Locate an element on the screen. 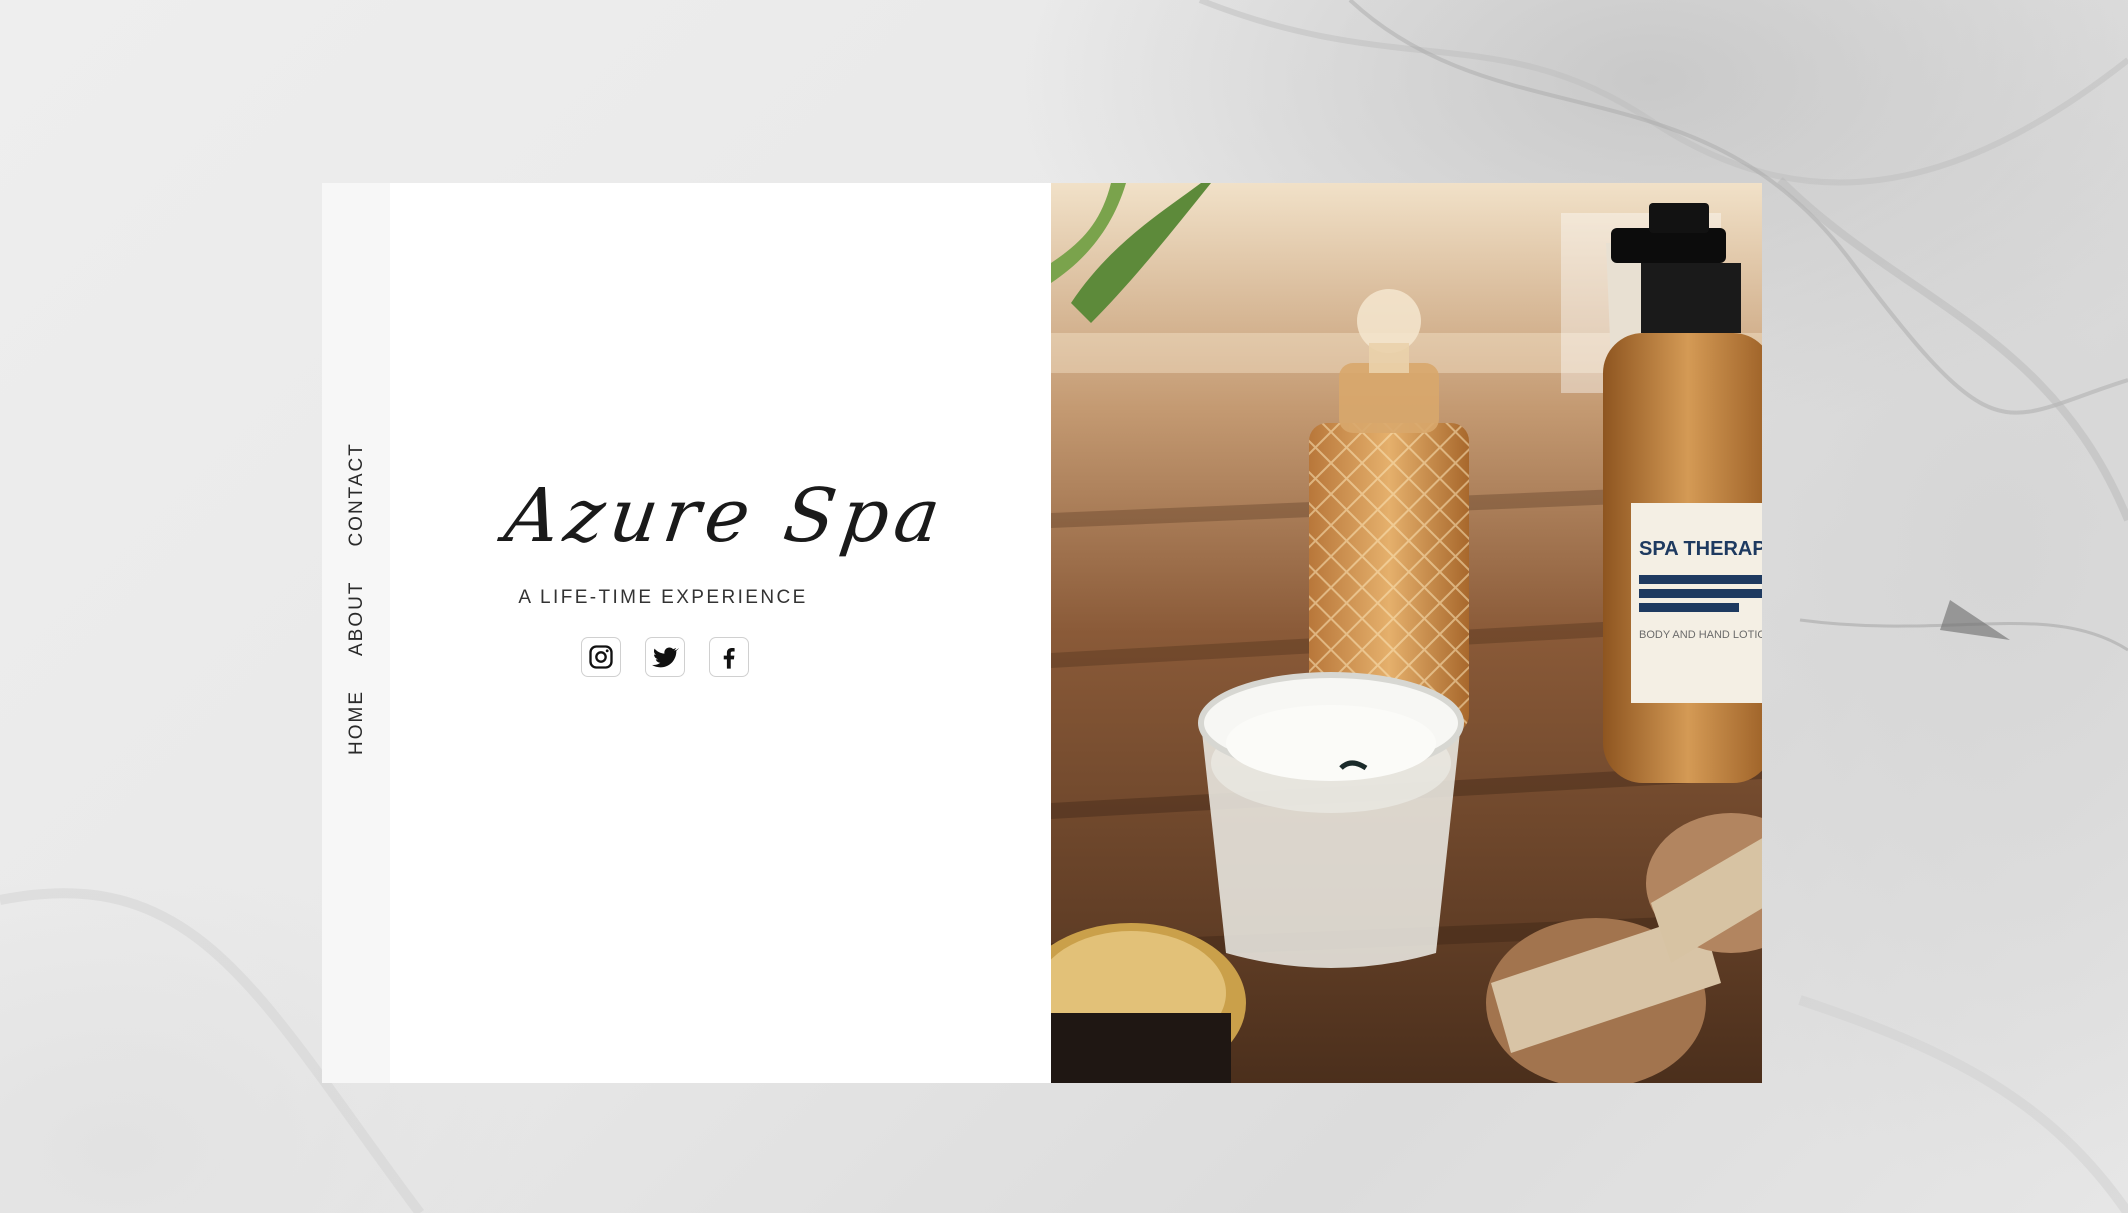 The width and height of the screenshot is (2128, 1213). twitter-link is located at coordinates (665, 657).